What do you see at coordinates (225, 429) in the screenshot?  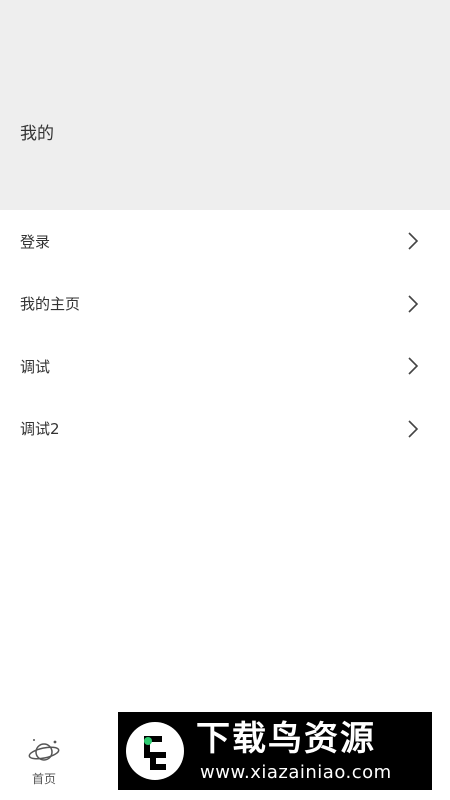 I see `menu-item-debug-2: 调试2` at bounding box center [225, 429].